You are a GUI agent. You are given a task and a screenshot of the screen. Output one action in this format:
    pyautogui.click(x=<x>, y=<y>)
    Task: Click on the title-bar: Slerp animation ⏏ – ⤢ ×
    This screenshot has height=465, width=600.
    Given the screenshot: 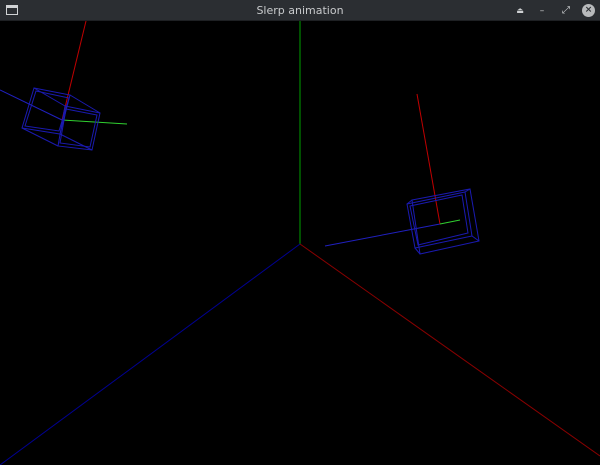 What is the action you would take?
    pyautogui.click(x=300, y=10)
    